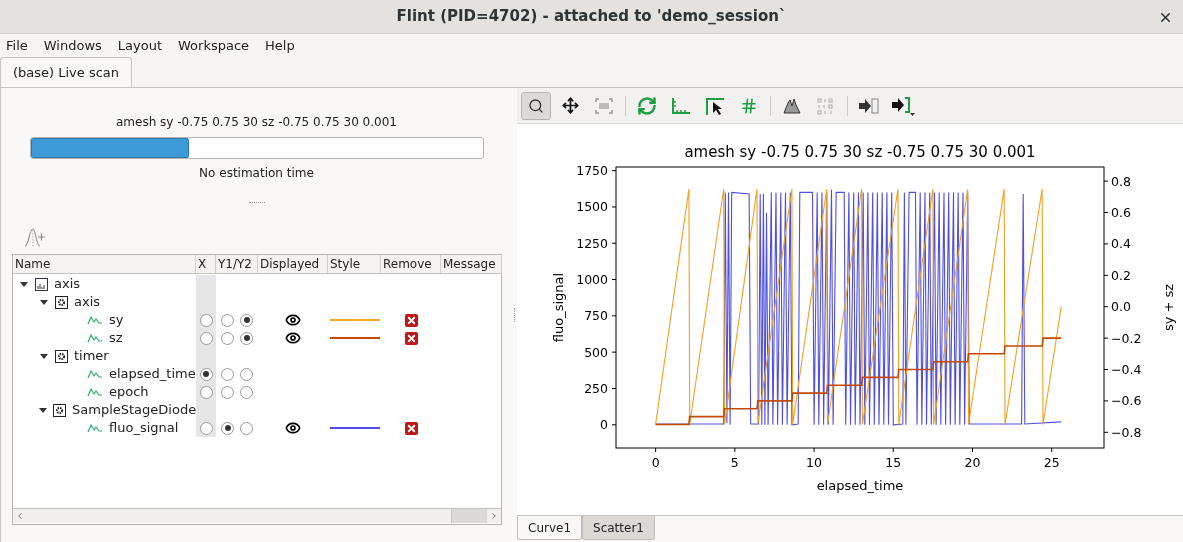  Describe the element at coordinates (860, 152) in the screenshot. I see `chart-title: amesh sy -0.75 0.75 30 sz -0.75 0.75 30 0.001` at that location.